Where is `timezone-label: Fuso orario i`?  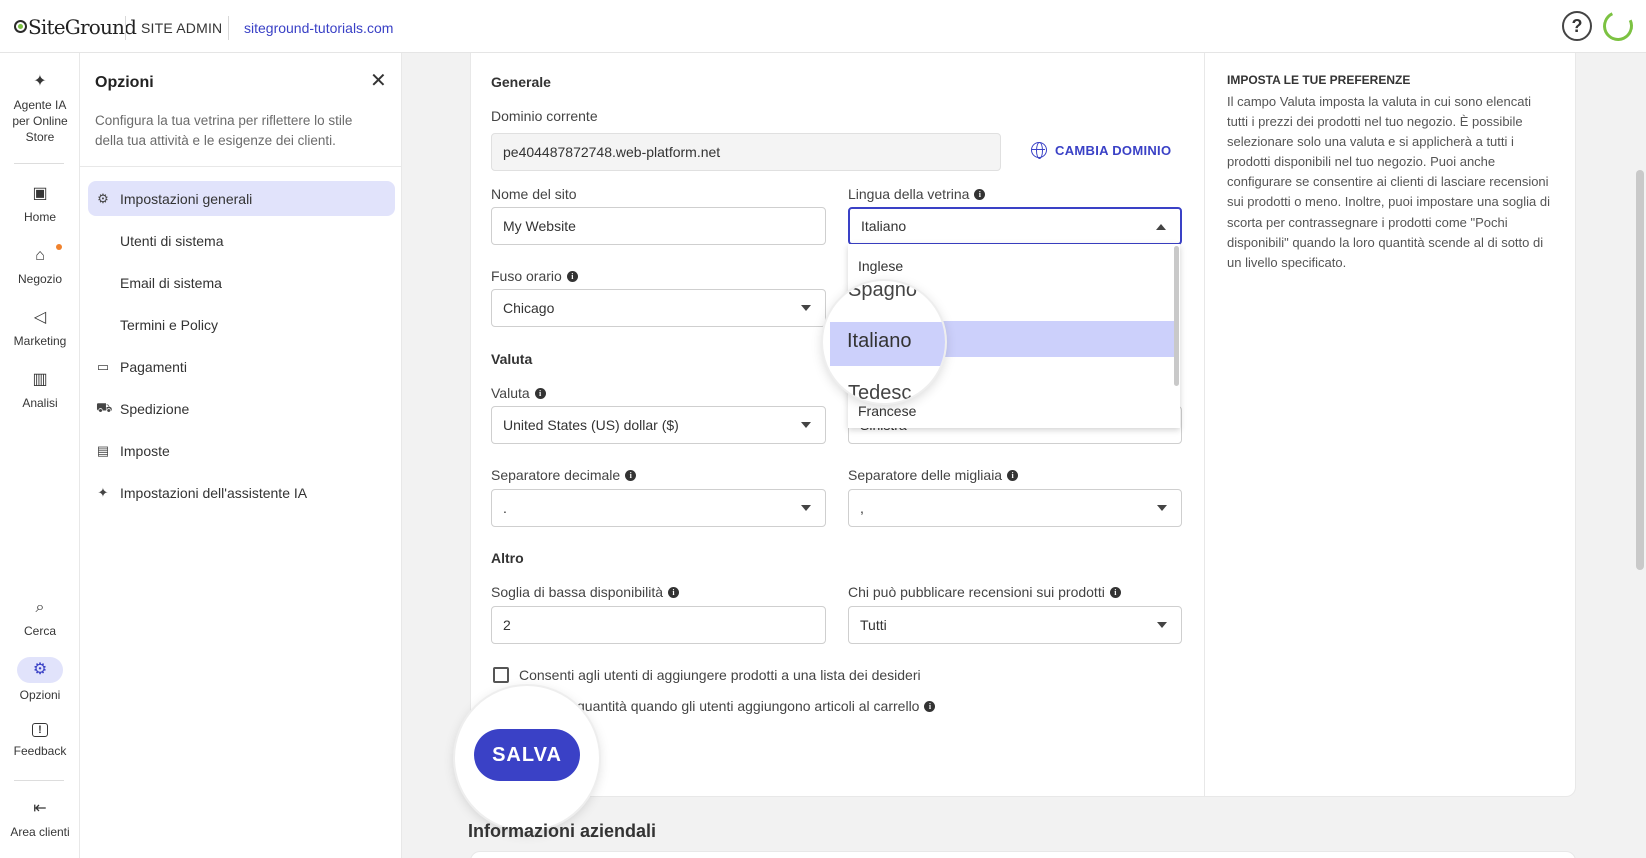
timezone-label: Fuso orario i is located at coordinates (534, 276).